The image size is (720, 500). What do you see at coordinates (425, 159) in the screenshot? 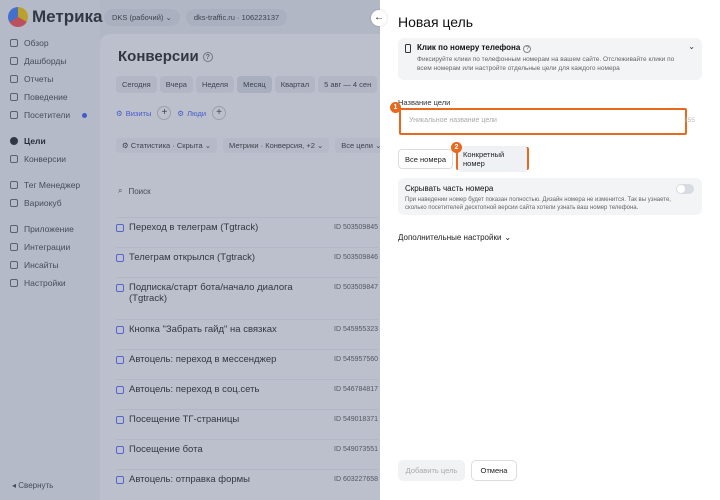
I see `all-numbers-button: Все номера` at bounding box center [425, 159].